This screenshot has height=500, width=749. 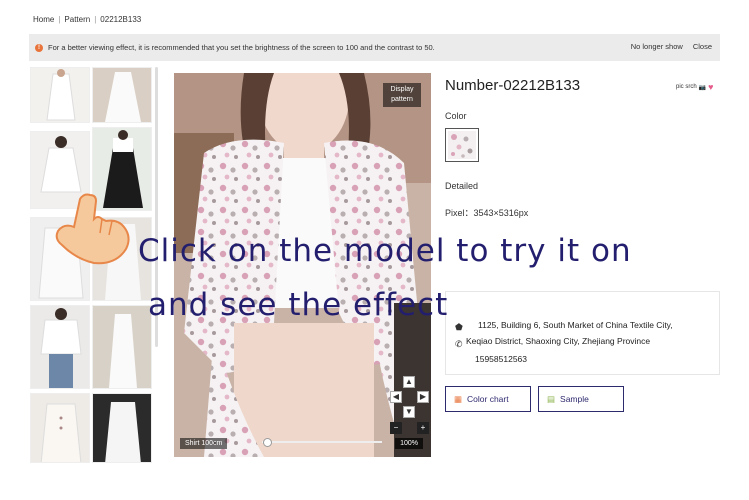 What do you see at coordinates (396, 428) in the screenshot?
I see `zoom-out-icon: −` at bounding box center [396, 428].